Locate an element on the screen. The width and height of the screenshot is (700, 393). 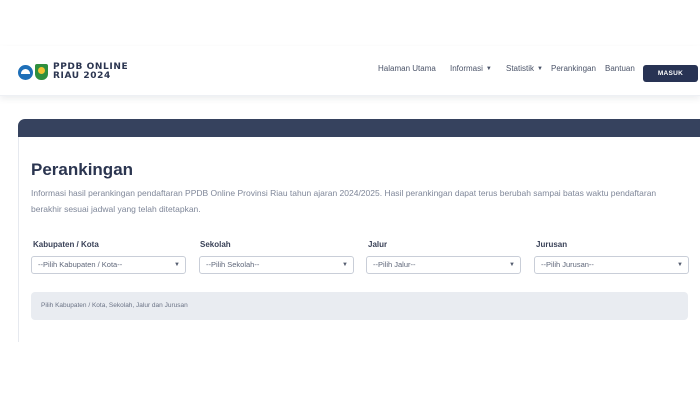
jurusan-select-value: --Pilih Jurusan-- is located at coordinates (567, 264).